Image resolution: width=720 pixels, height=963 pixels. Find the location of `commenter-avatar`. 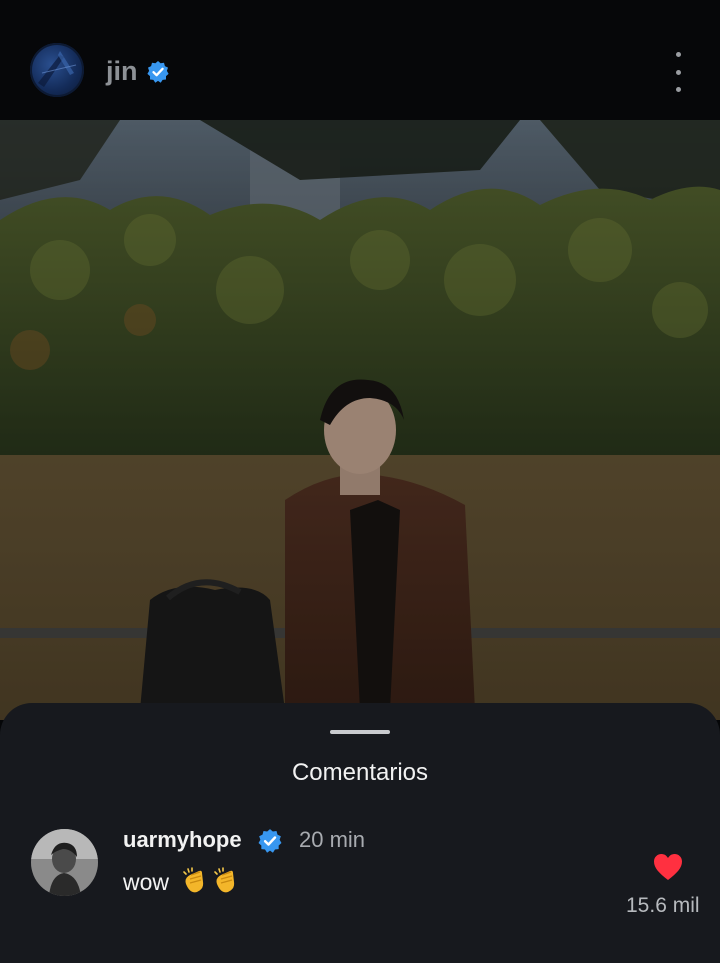

commenter-avatar is located at coordinates (64, 862).